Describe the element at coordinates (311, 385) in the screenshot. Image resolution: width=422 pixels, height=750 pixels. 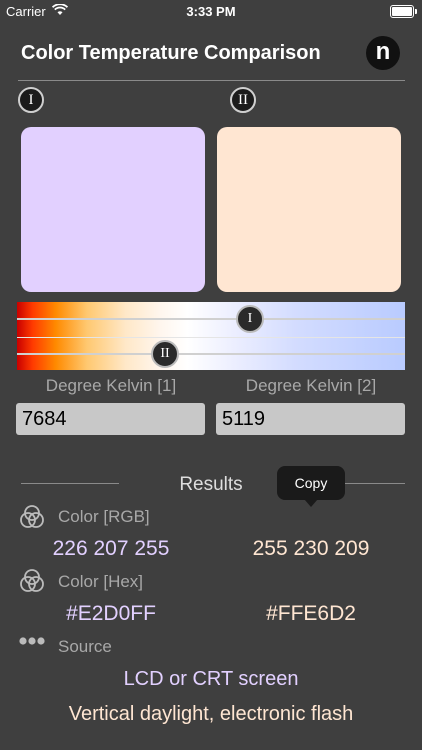
I see `kelvin-label-2: Degree Kelvin [2]` at that location.